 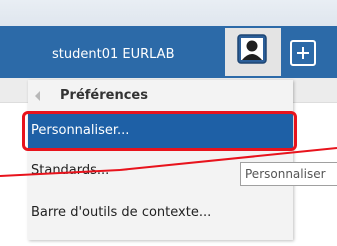 I want to click on tooltip: Personnaliser, so click(x=288, y=174).